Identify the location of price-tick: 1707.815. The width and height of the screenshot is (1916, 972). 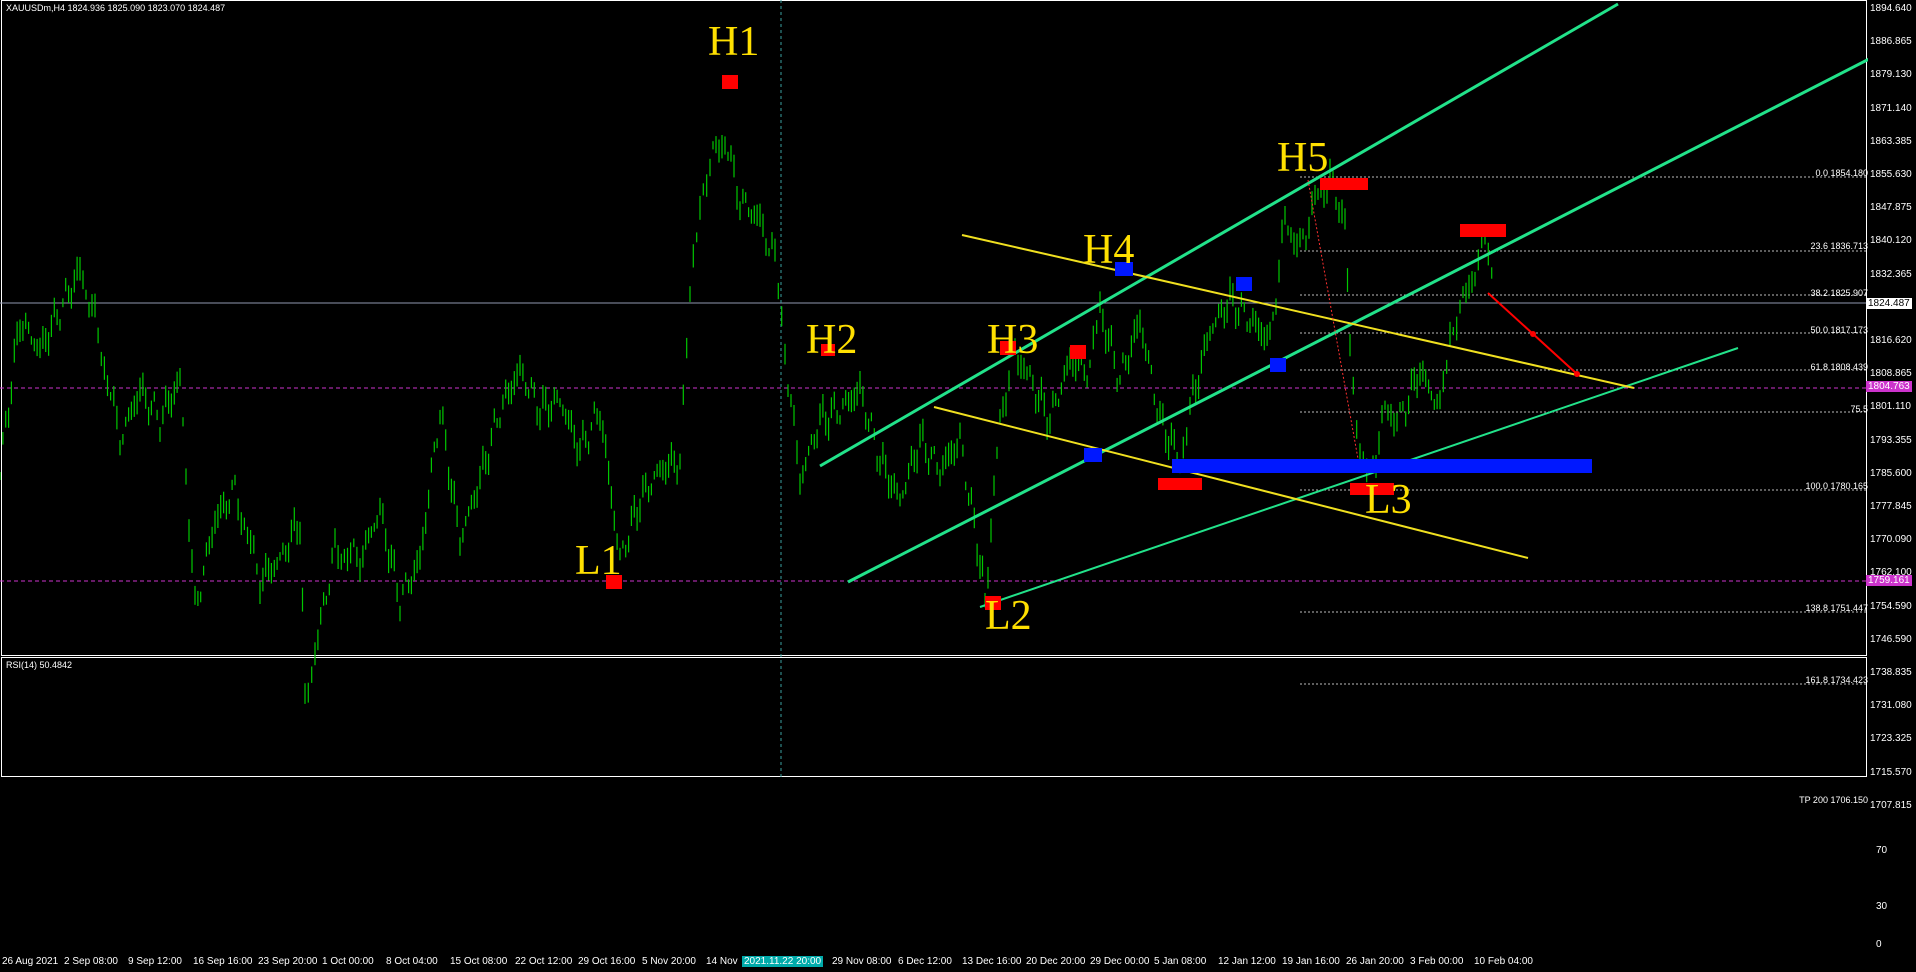
(1891, 805).